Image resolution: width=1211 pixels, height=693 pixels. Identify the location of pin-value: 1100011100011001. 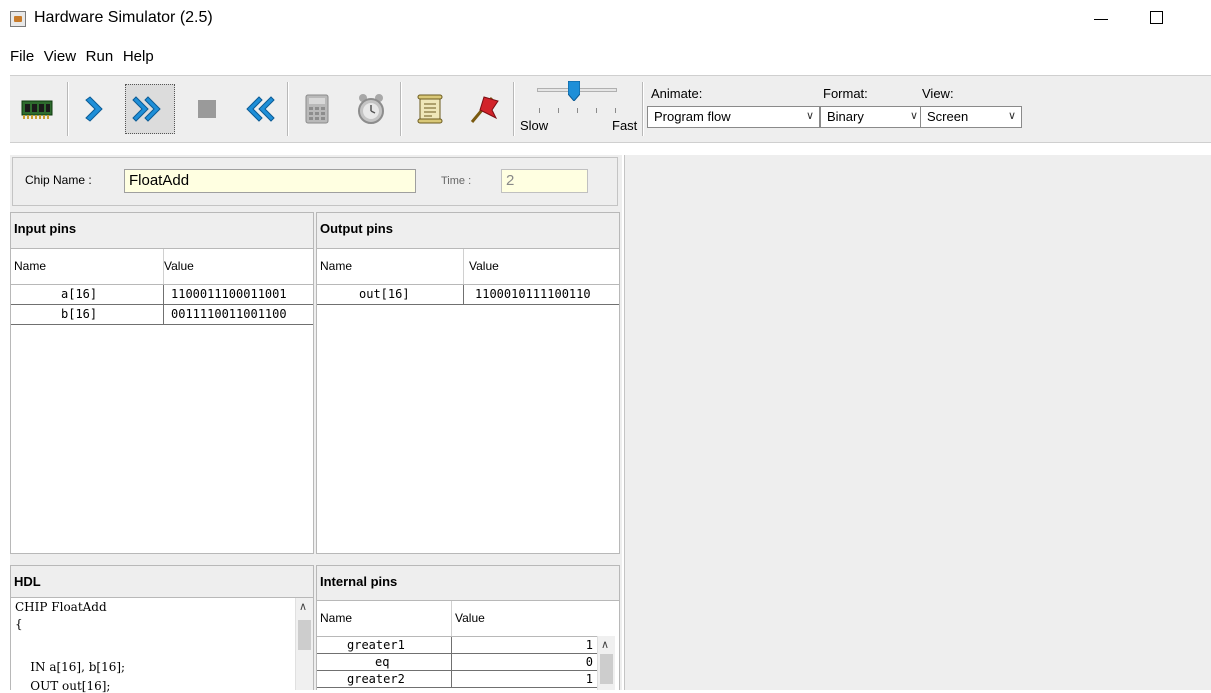
(242, 294).